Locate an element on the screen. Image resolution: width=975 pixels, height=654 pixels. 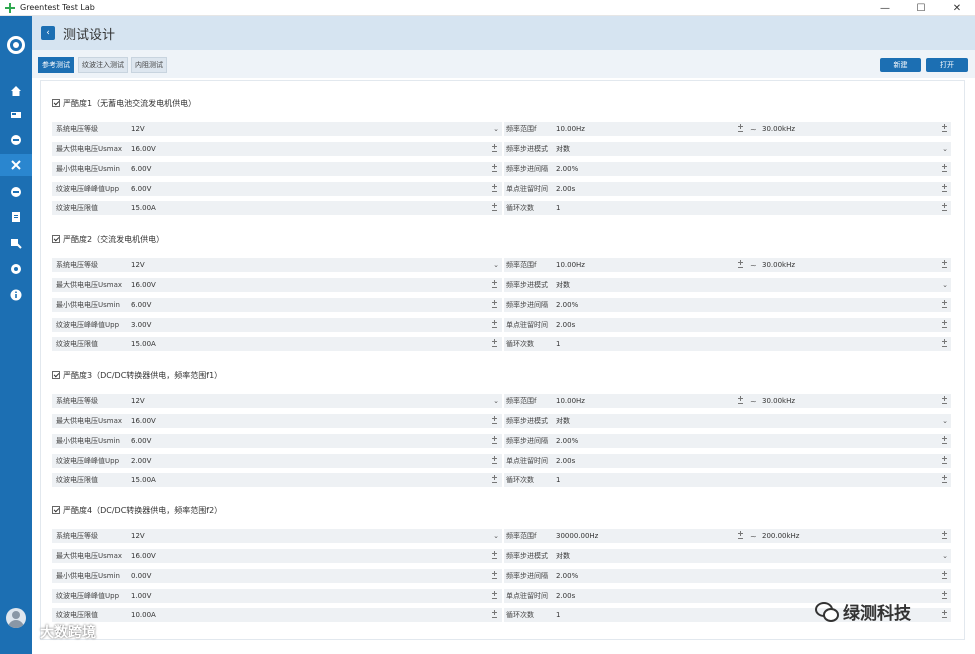
tab-reference-test: 参考测试 is located at coordinates (56, 65).